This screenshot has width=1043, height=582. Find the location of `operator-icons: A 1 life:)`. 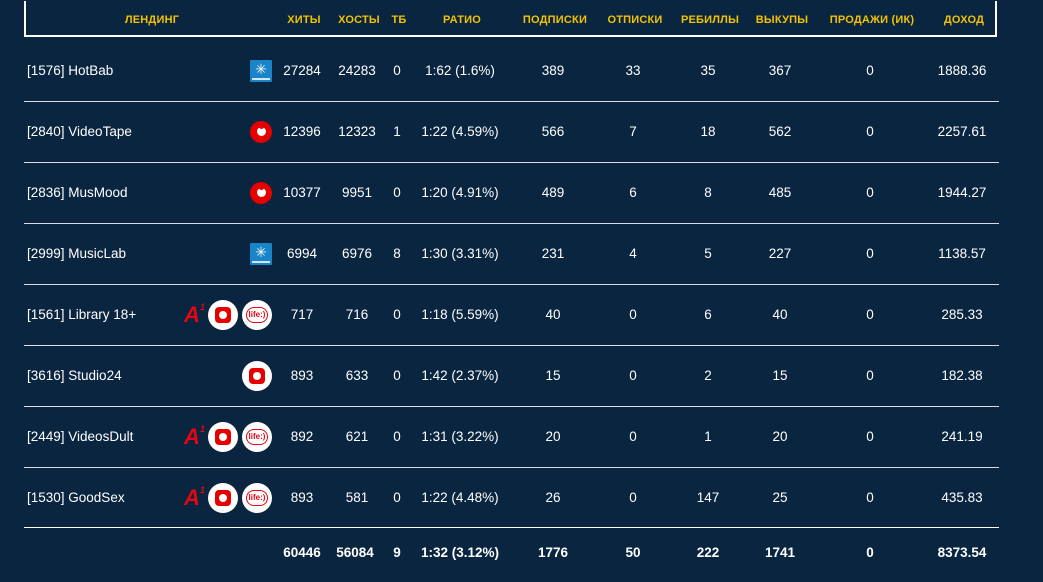

operator-icons: A 1 life:) is located at coordinates (226, 436).